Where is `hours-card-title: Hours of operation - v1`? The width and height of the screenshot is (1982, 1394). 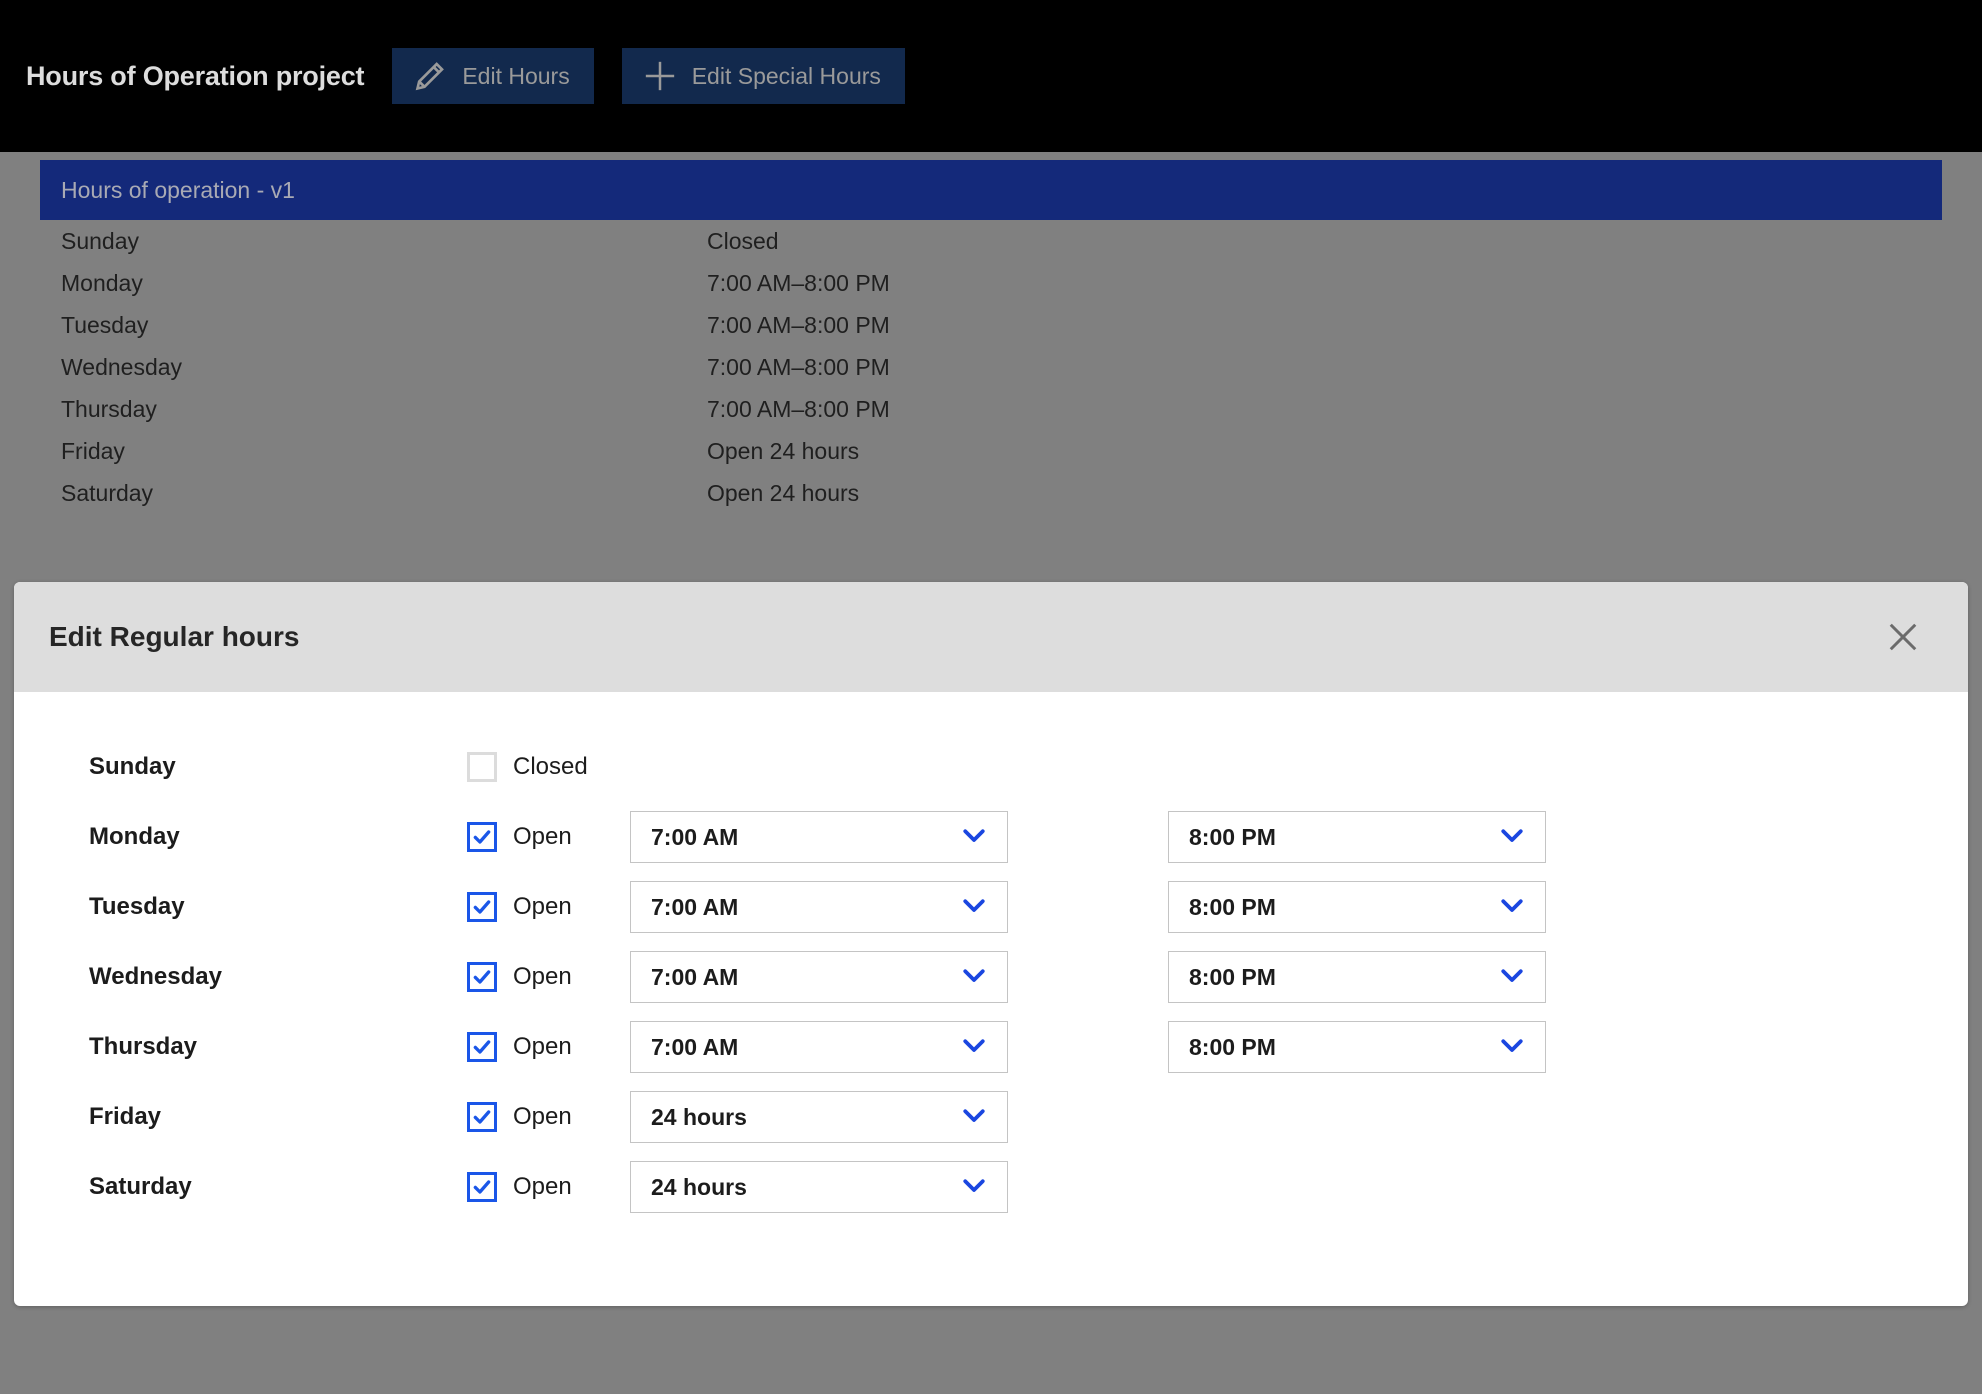 hours-card-title: Hours of operation - v1 is located at coordinates (178, 189).